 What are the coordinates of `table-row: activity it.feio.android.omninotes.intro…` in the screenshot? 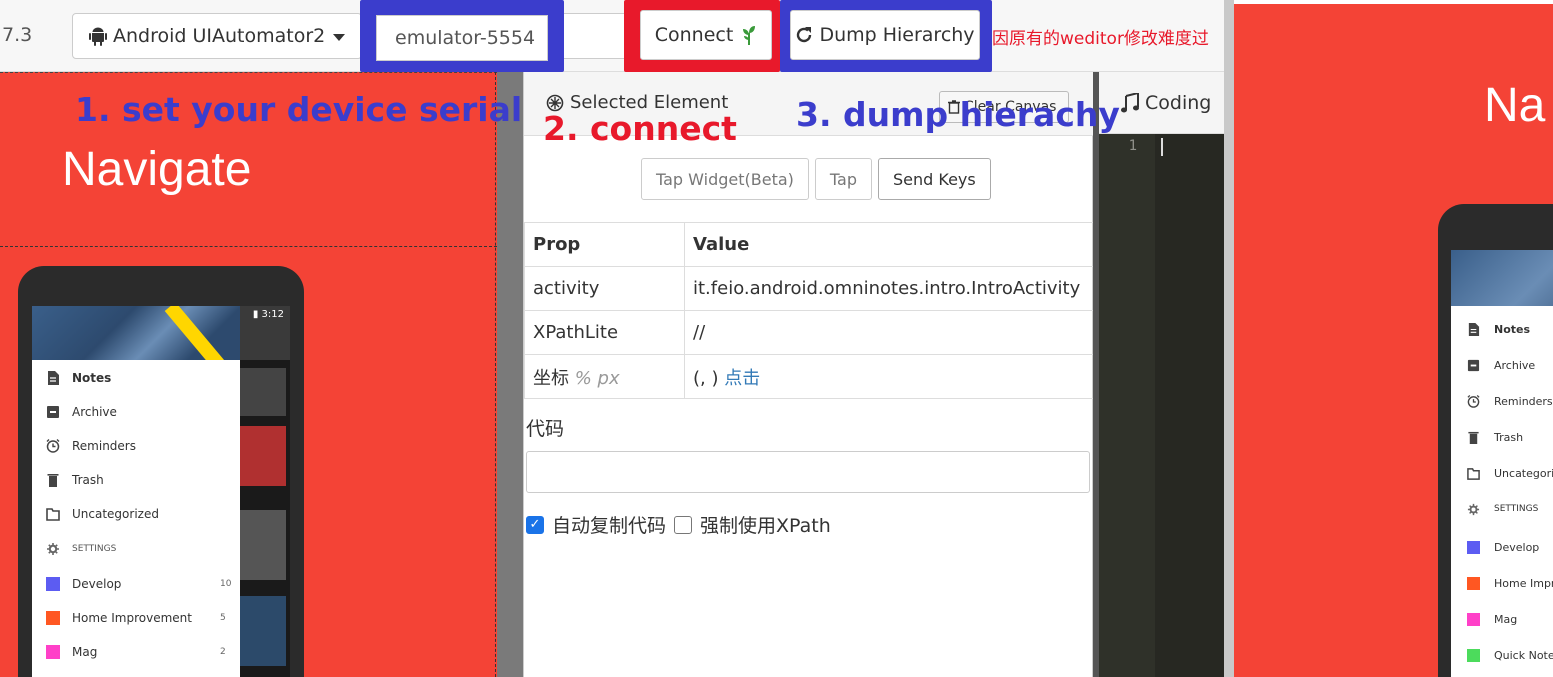 It's located at (809, 288).